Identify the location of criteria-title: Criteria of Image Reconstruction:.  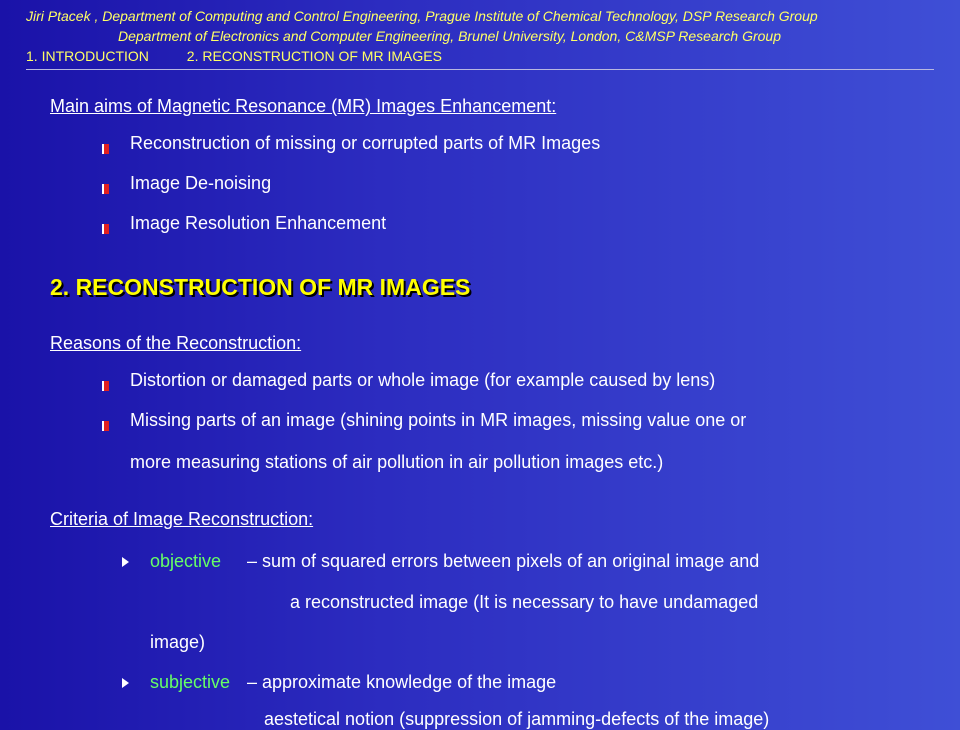
(182, 519).